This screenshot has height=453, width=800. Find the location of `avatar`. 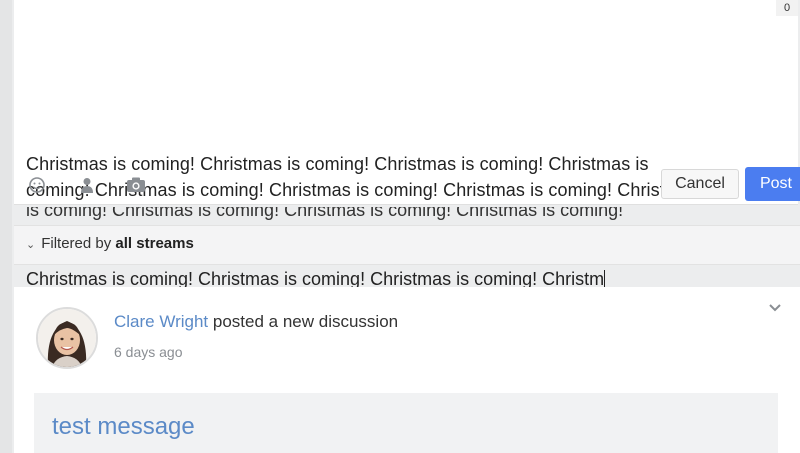

avatar is located at coordinates (67, 338).